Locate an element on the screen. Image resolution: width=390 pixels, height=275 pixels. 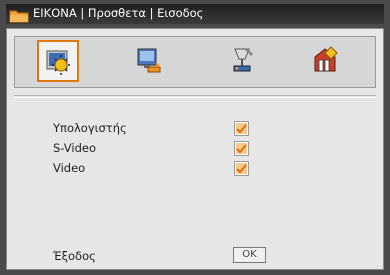
tab-setup is located at coordinates (243, 61).